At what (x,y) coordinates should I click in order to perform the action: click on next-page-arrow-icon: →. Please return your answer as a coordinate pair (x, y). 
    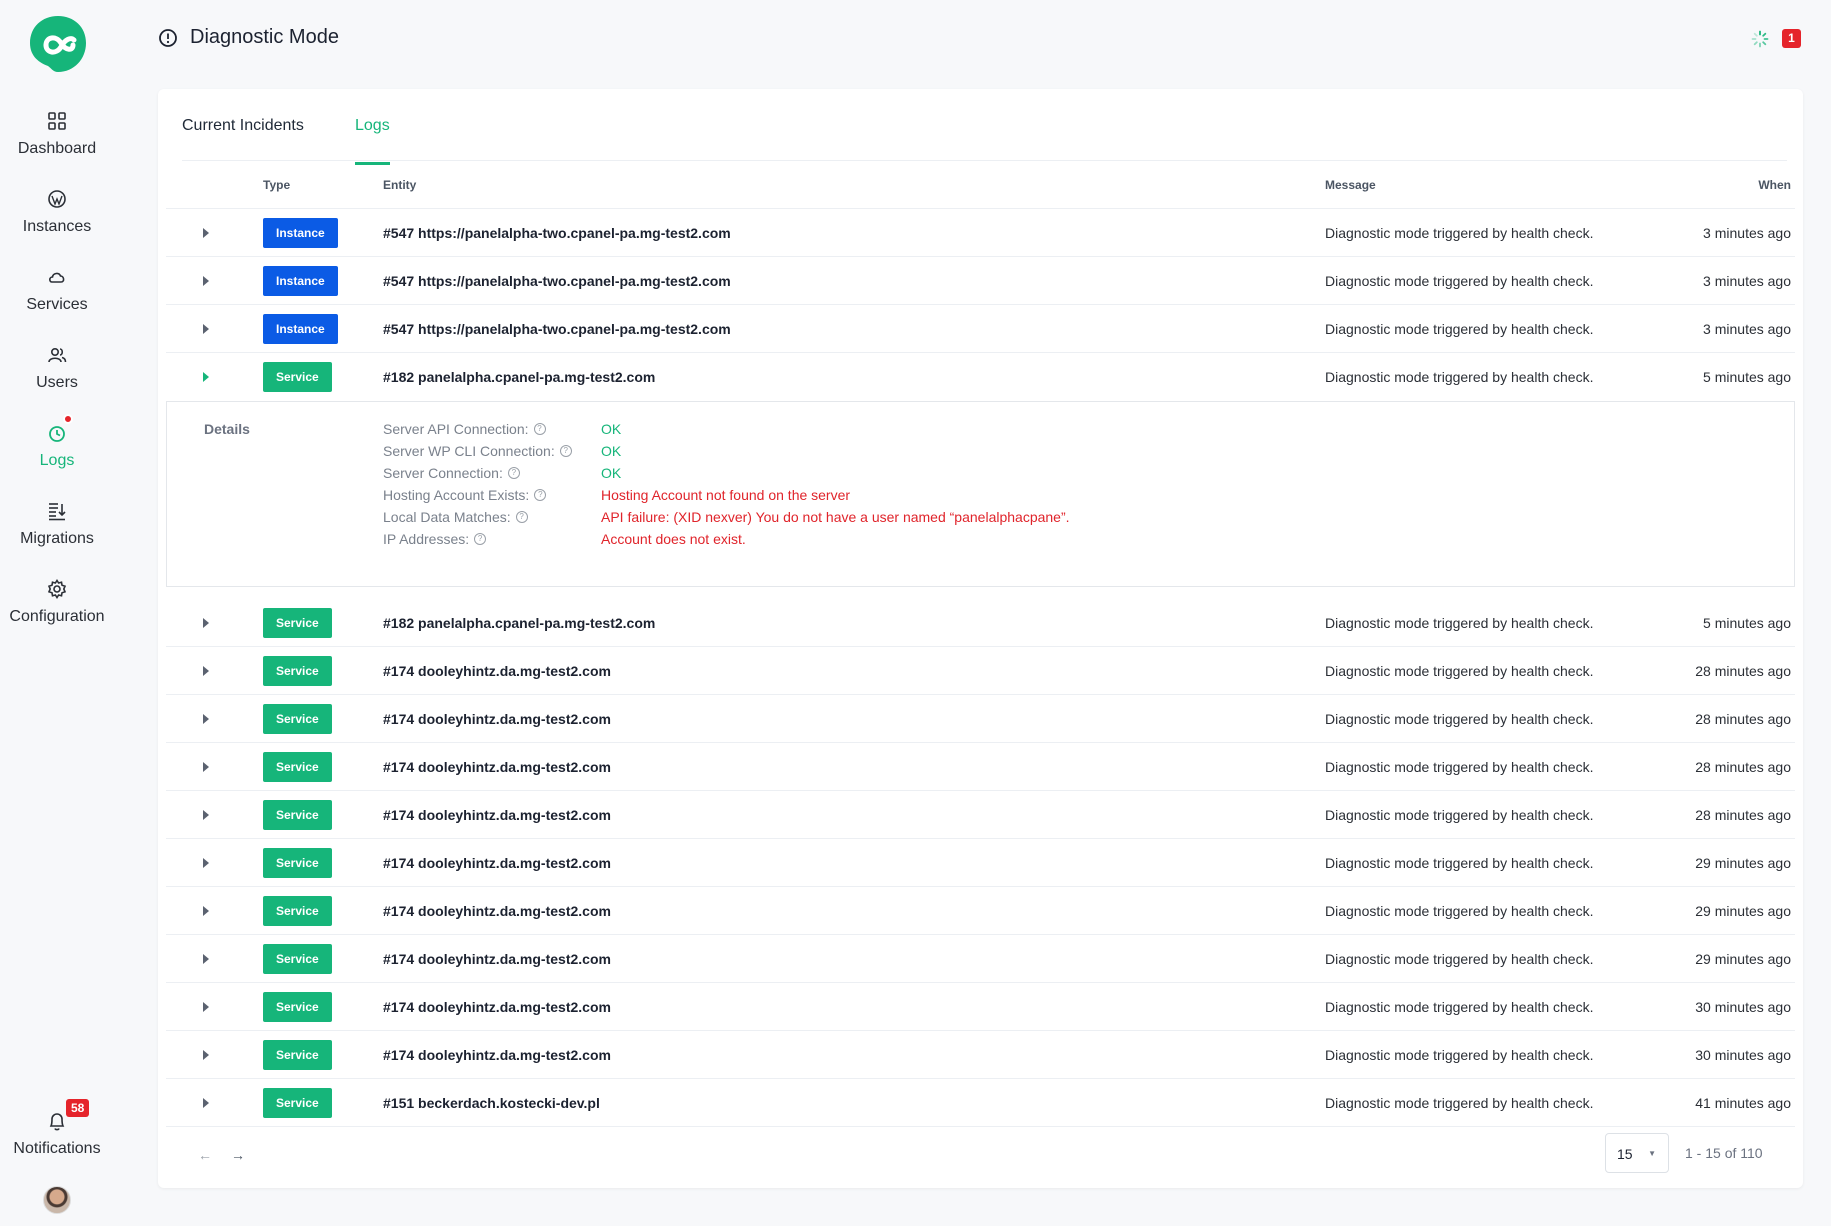
    Looking at the image, I should click on (238, 1155).